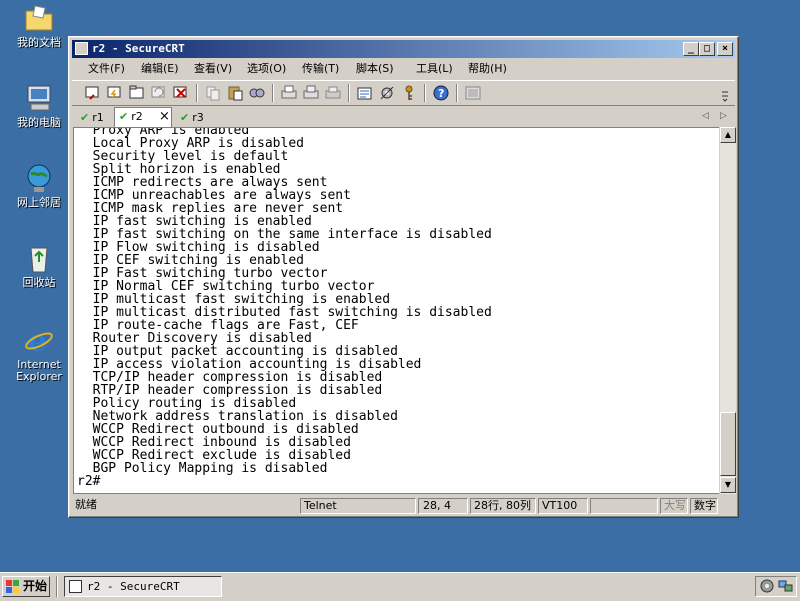  I want to click on menu-help: 帮助(H), so click(487, 68).